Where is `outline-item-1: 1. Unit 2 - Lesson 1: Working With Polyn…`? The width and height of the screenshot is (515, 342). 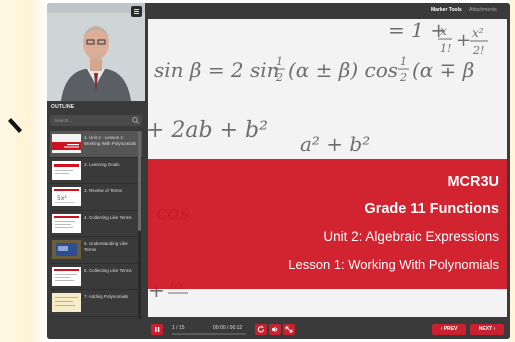
outline-item-1: 1. Unit 2 - Lesson 1: Working With Polyn… is located at coordinates (96, 144).